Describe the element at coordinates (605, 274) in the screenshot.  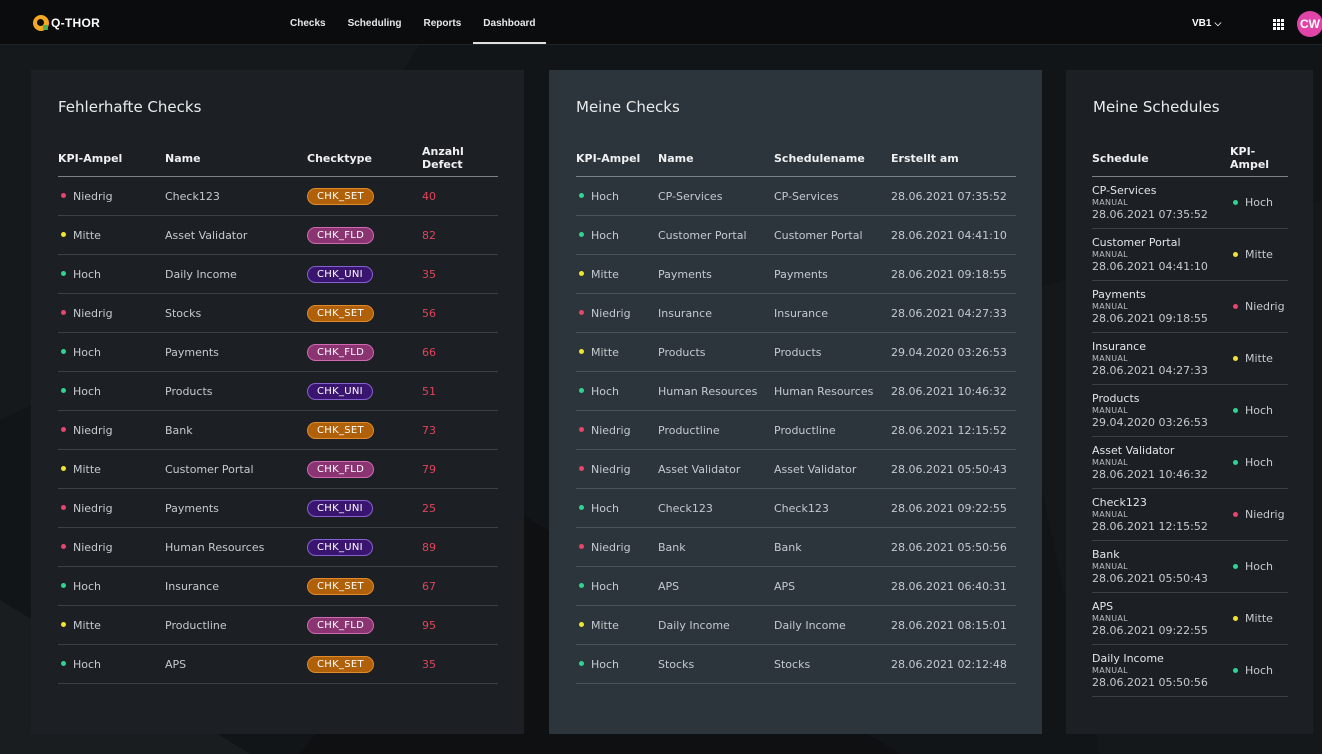
I see `kpi-label: Mitte` at that location.